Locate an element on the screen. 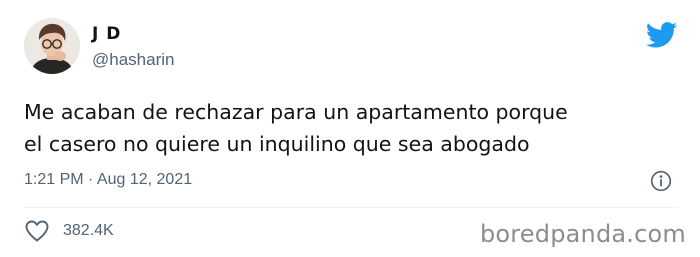 This screenshot has height=257, width=700. twitter-bird-icon is located at coordinates (662, 35).